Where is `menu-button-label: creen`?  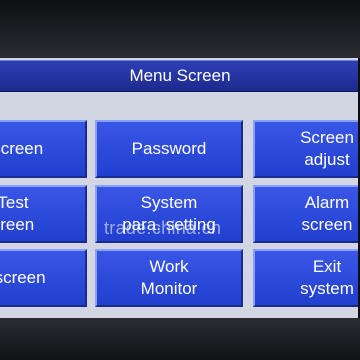 menu-button-label: creen is located at coordinates (17, 224).